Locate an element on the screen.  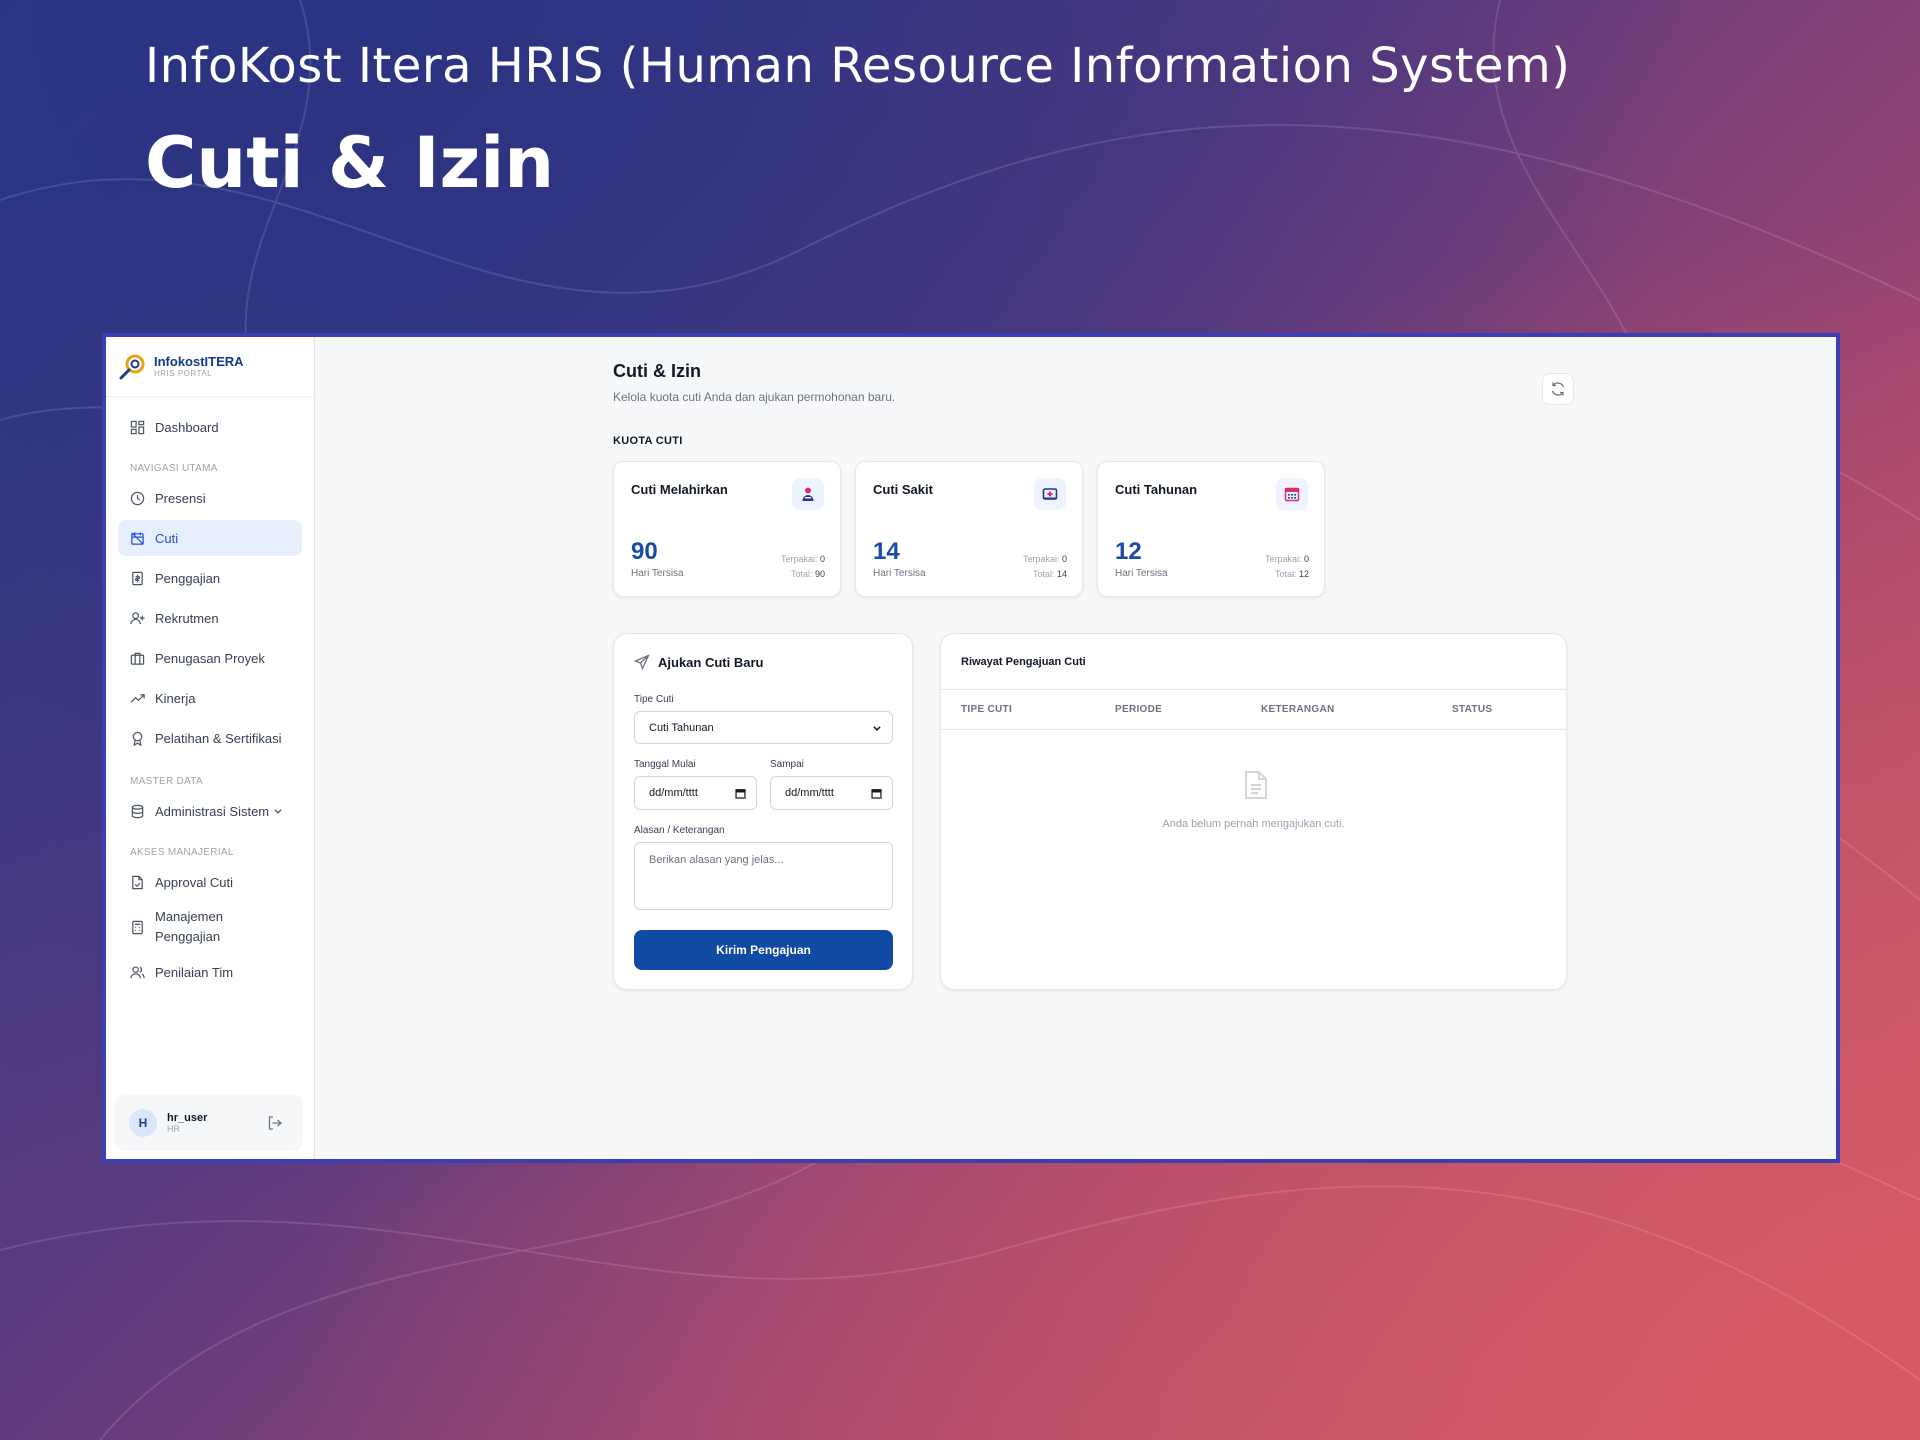
table-header: TIPE CUTI PERIODE KETERANGAN STATUS is located at coordinates (1253, 710).